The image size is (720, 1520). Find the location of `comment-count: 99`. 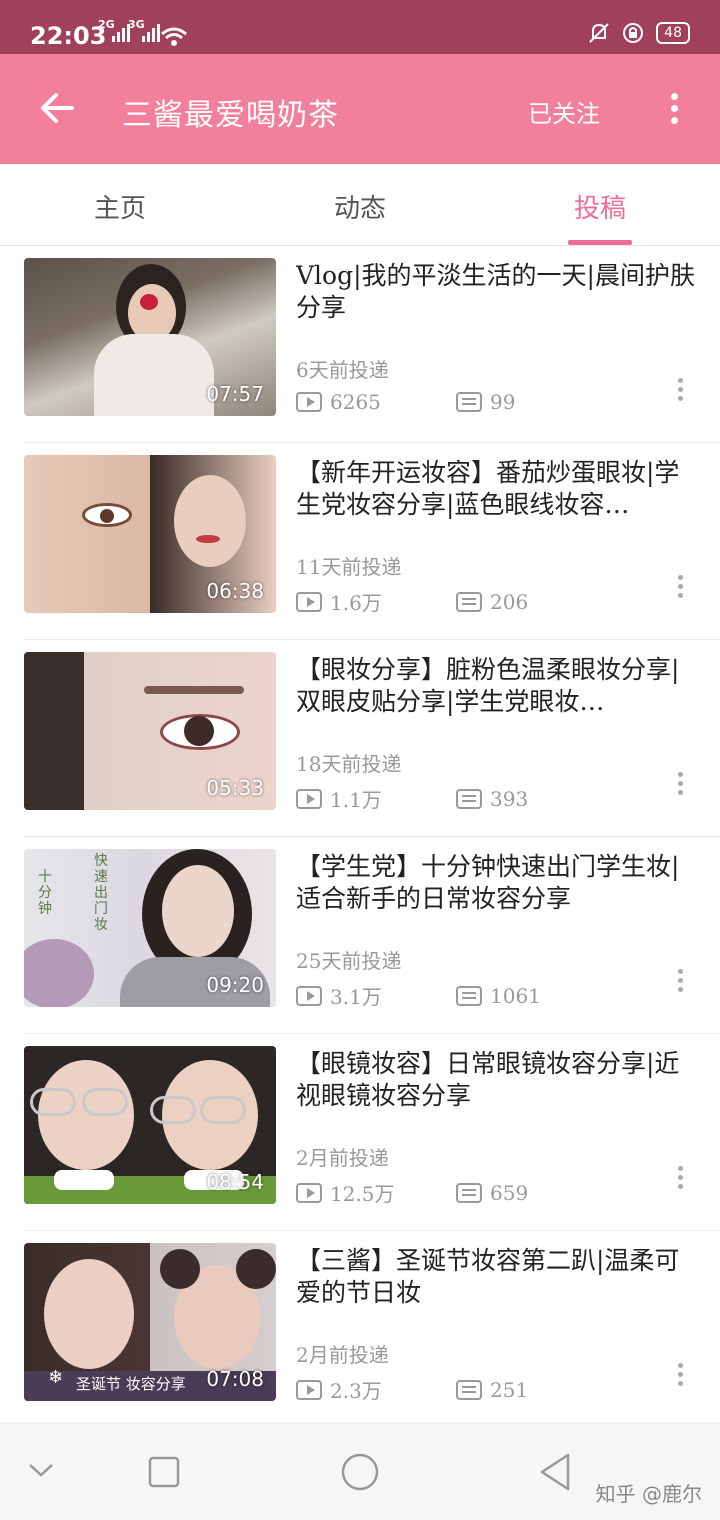

comment-count: 99 is located at coordinates (503, 402).